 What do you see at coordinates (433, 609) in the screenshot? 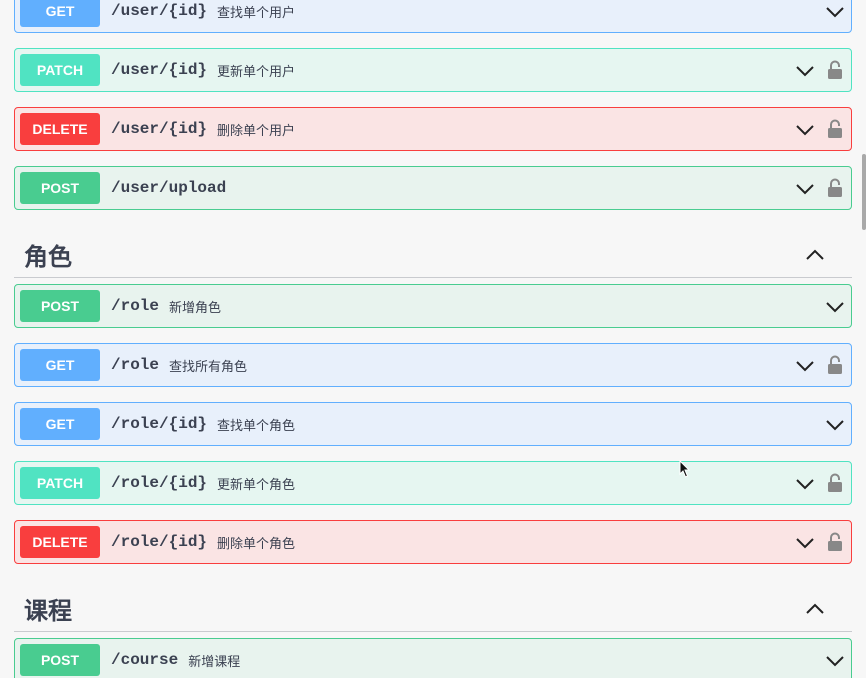
I see `tag-section-course: 课程` at bounding box center [433, 609].